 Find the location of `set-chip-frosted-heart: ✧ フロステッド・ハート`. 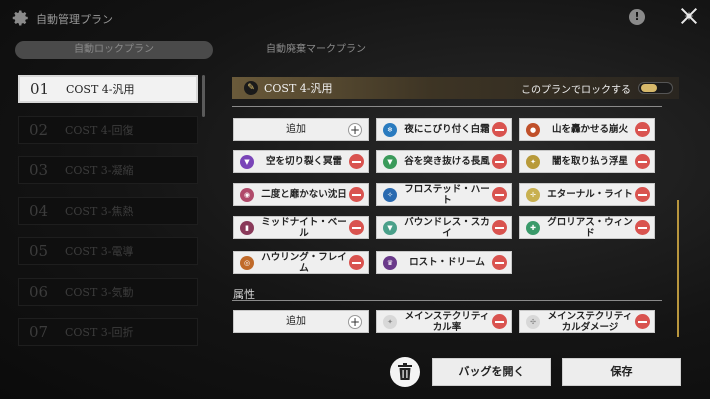

set-chip-frosted-heart: ✧ フロステッド・ハート is located at coordinates (444, 194).